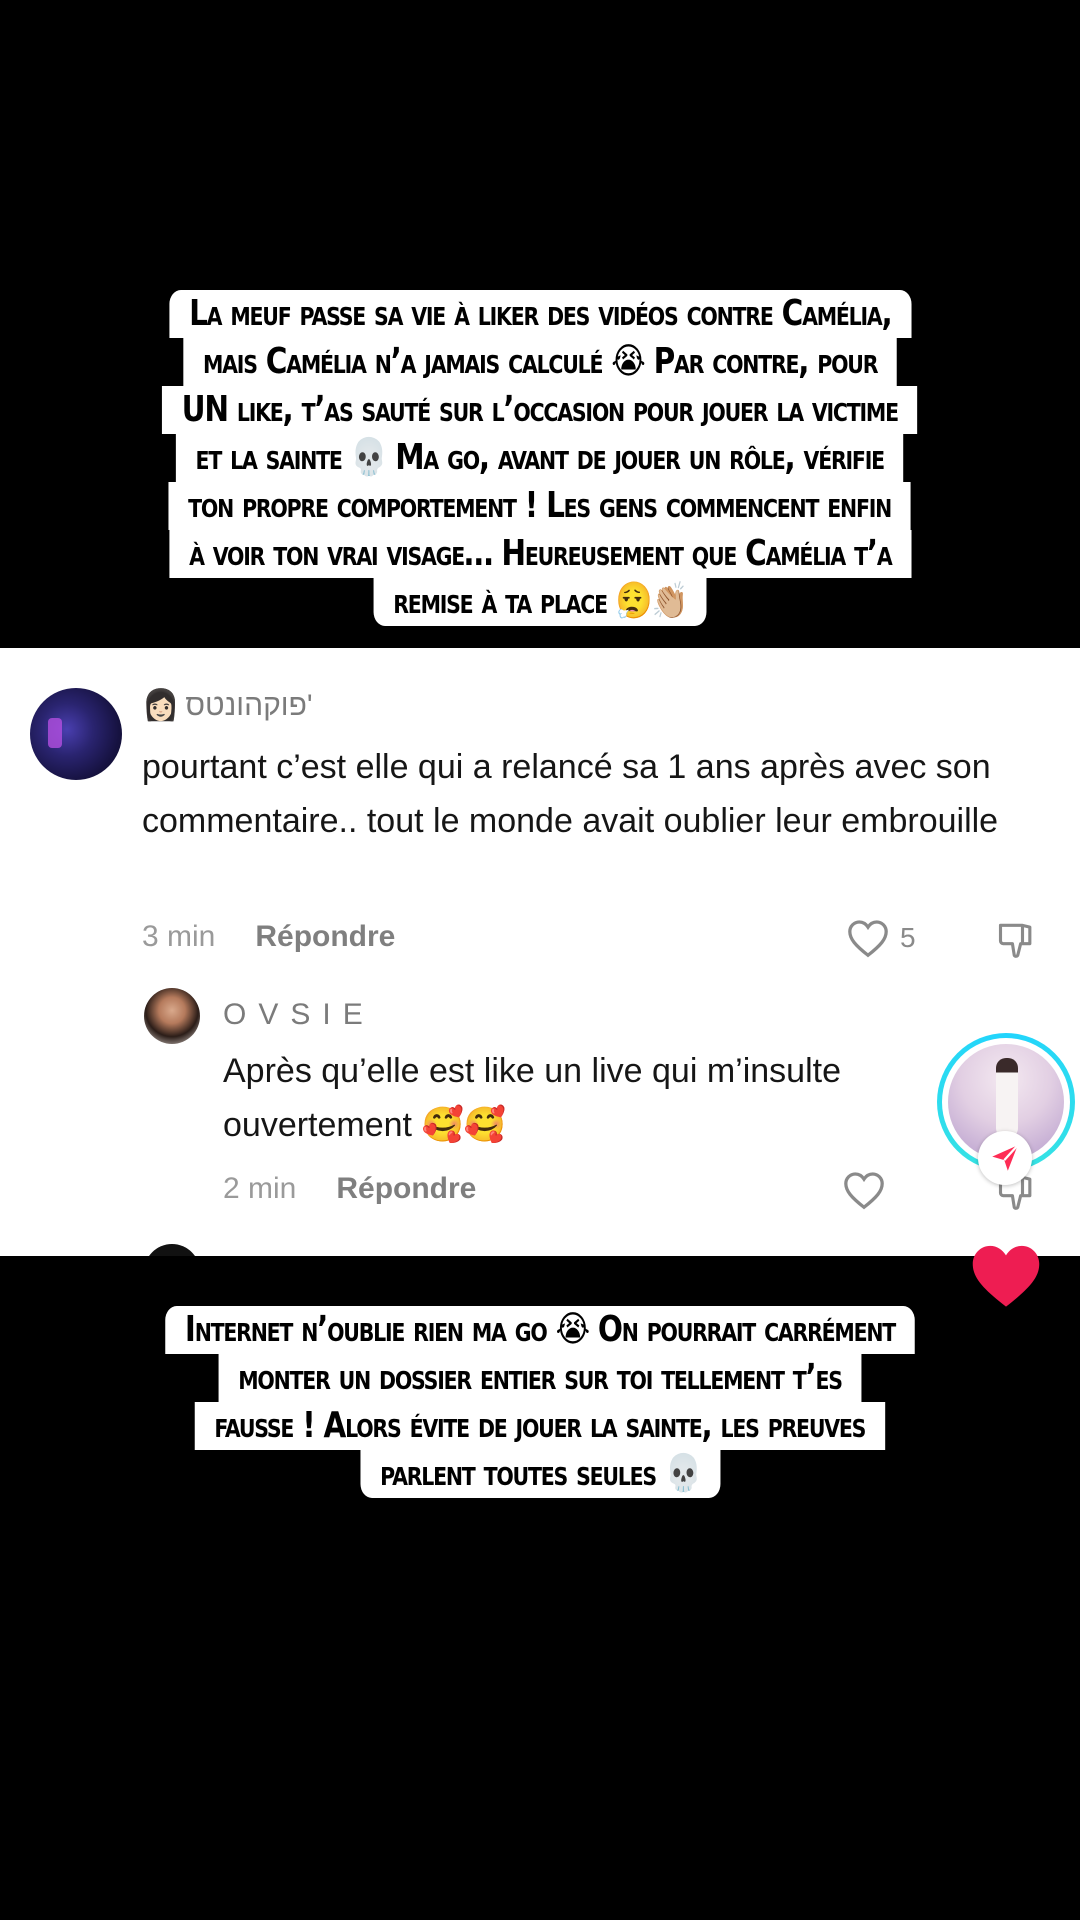 The width and height of the screenshot is (1080, 1920). I want to click on send-arrow-icon, so click(1005, 1157).